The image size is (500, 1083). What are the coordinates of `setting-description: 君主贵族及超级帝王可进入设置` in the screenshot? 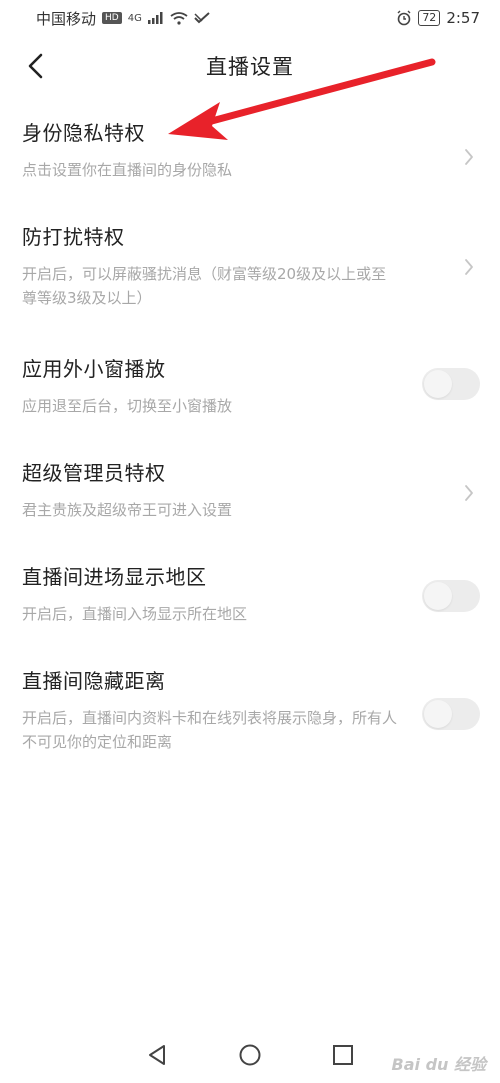 It's located at (127, 510).